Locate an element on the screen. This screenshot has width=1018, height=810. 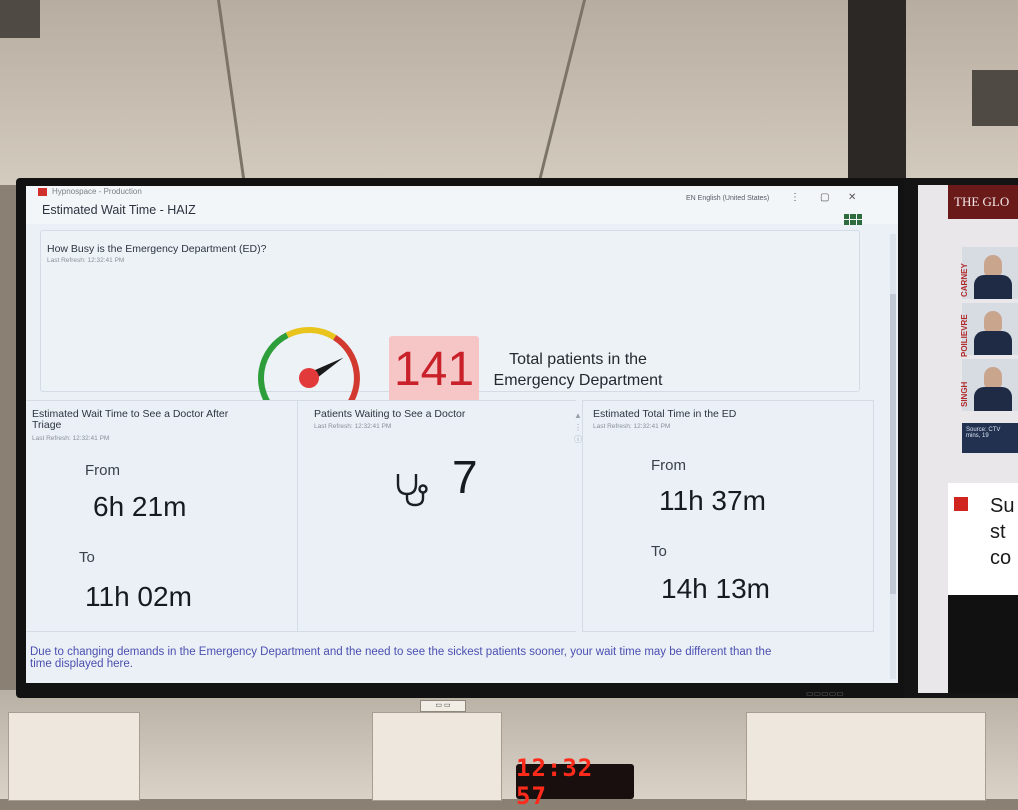
maximize-icon: ▢ is located at coordinates (824, 197).